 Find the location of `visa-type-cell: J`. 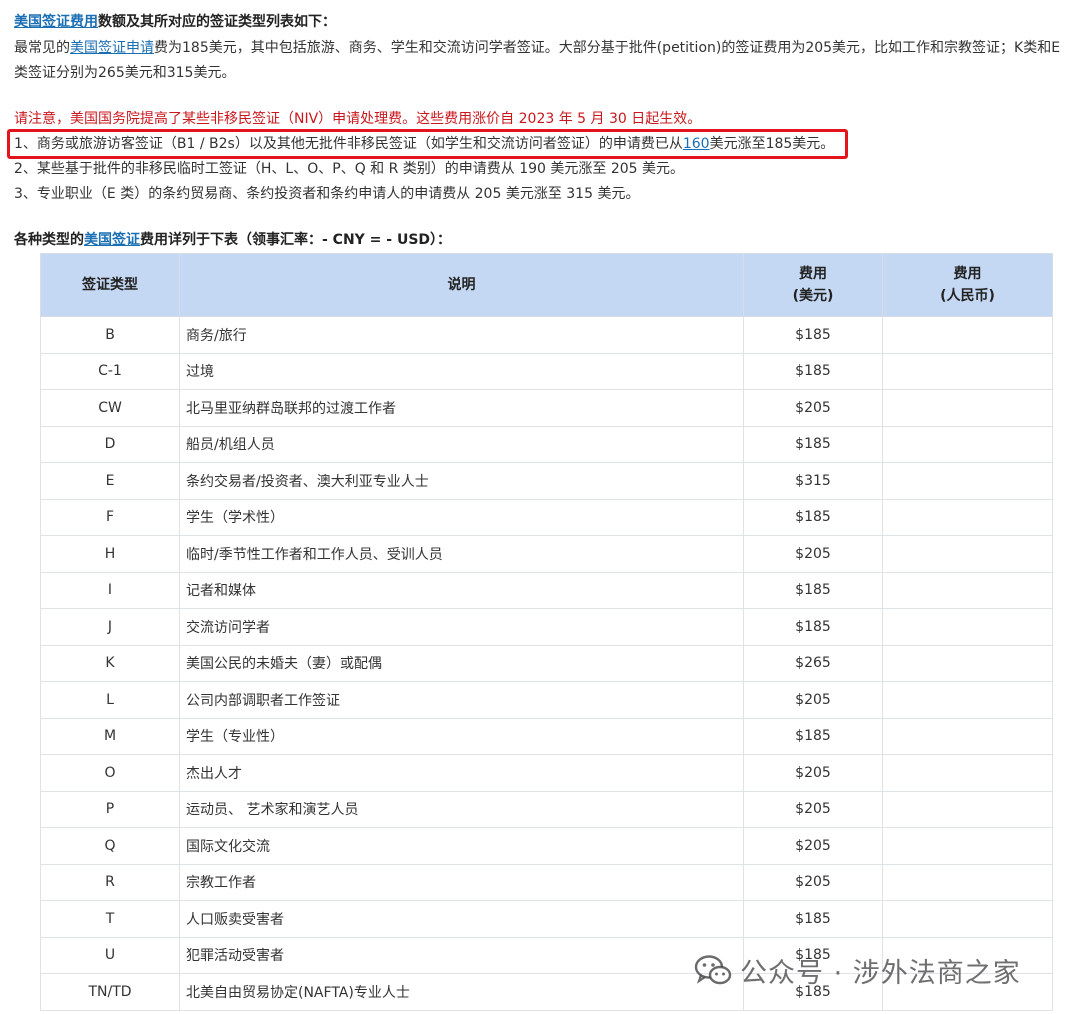

visa-type-cell: J is located at coordinates (110, 627).